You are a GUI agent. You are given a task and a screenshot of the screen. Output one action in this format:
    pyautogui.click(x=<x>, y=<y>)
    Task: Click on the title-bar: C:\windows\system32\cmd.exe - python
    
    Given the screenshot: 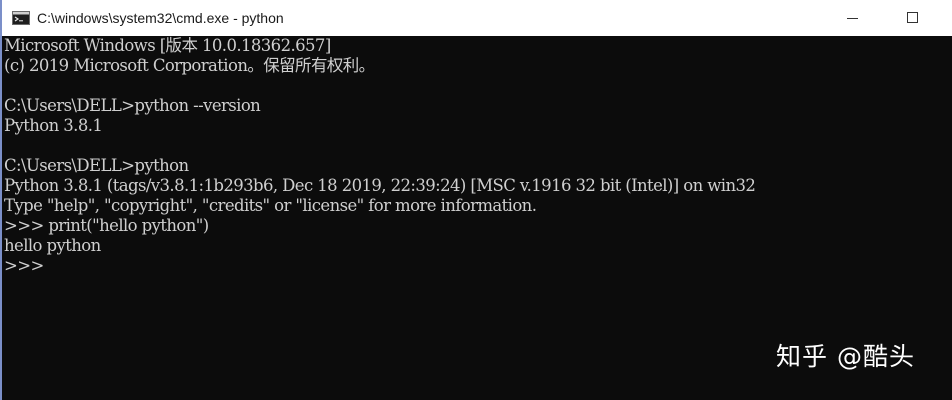 What is the action you would take?
    pyautogui.click(x=477, y=18)
    